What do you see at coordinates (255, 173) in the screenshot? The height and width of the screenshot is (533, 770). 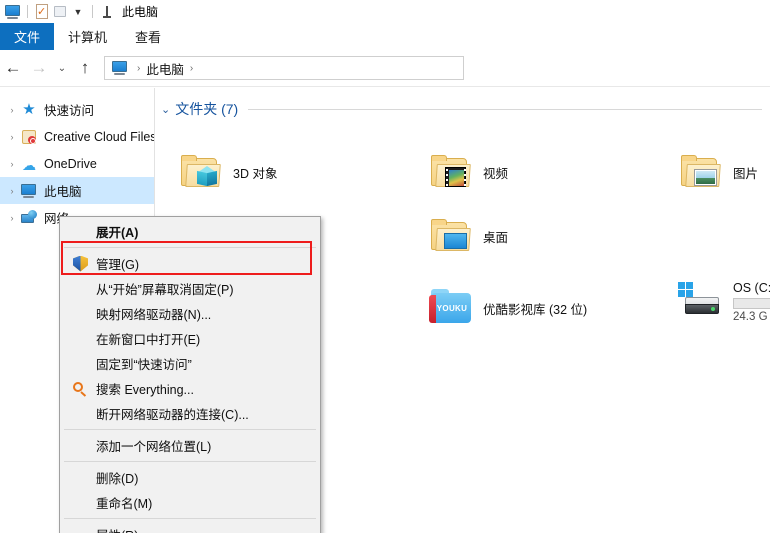 I see `item-label: 3D 对象` at bounding box center [255, 173].